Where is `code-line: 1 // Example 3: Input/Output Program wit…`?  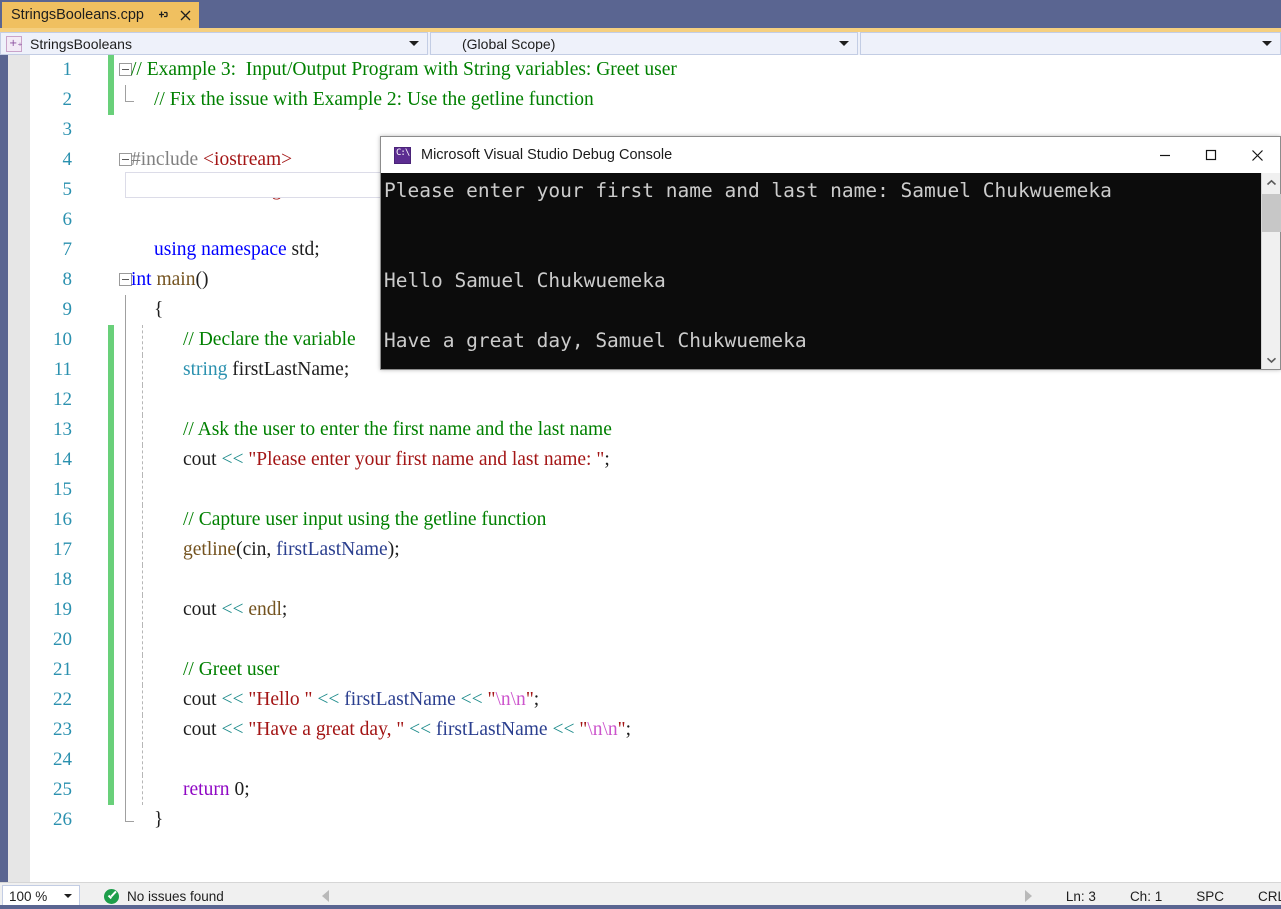
code-line: 1 // Example 3: Input/Output Program wit… is located at coordinates (642, 70).